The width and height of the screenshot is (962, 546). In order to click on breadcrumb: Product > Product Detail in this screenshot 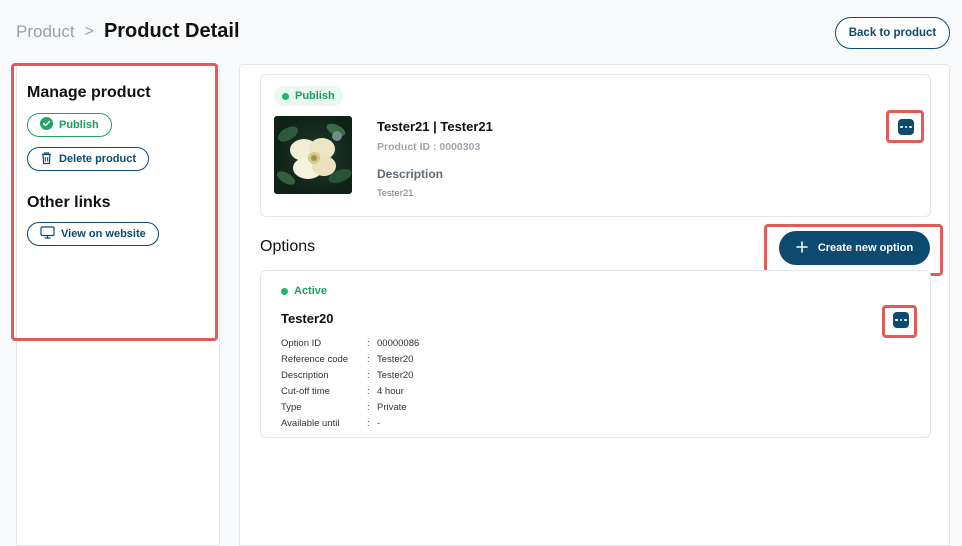, I will do `click(128, 31)`.